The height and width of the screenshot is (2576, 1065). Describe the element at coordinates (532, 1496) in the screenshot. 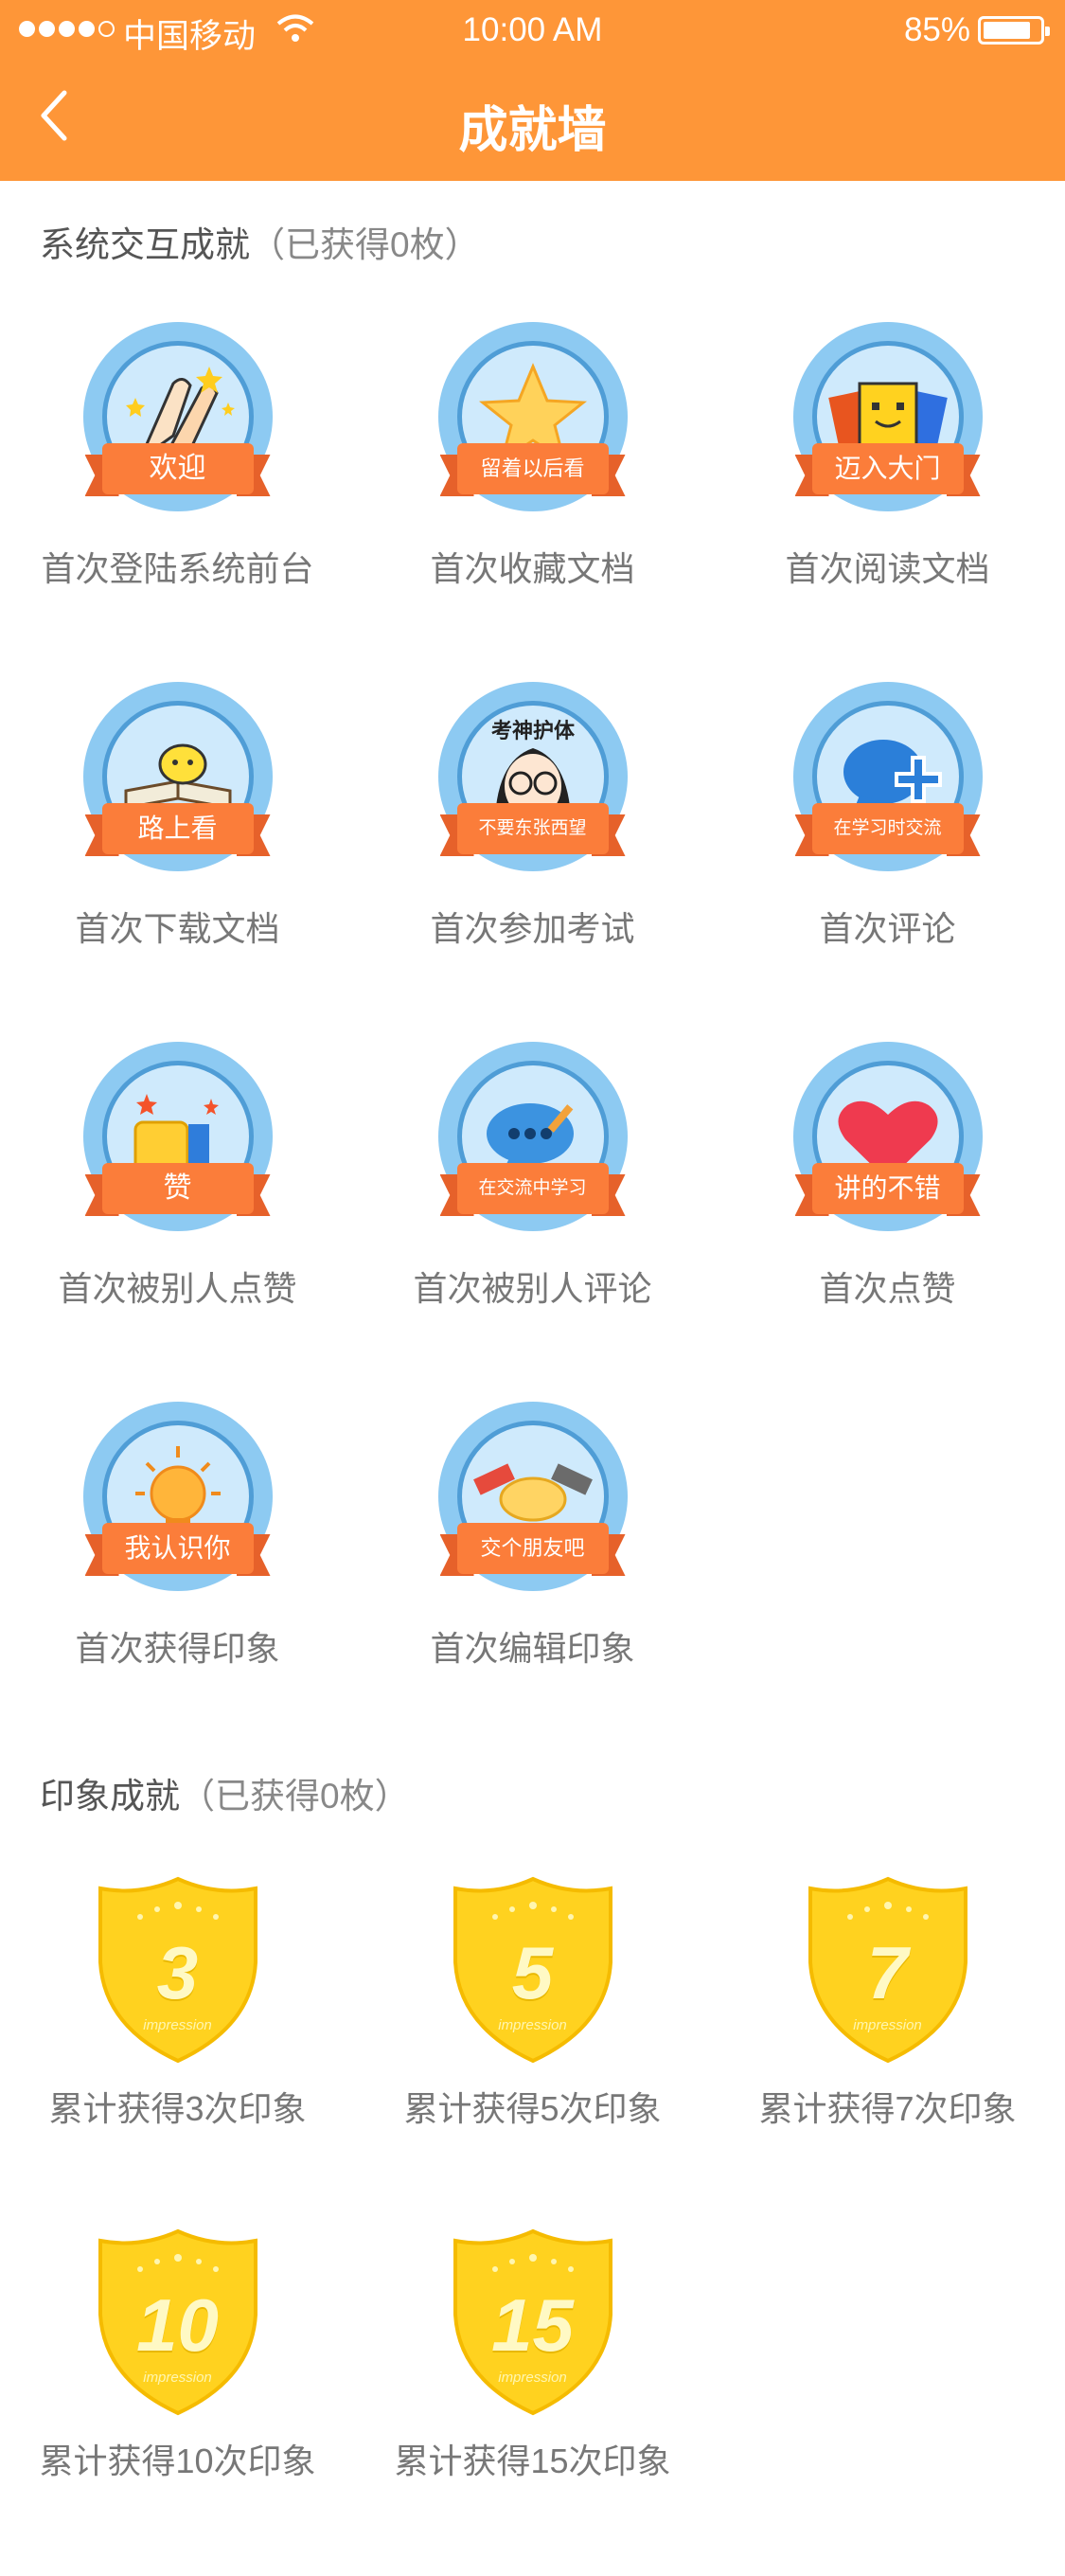

I see `medal-badge: 交个朋友吧` at that location.